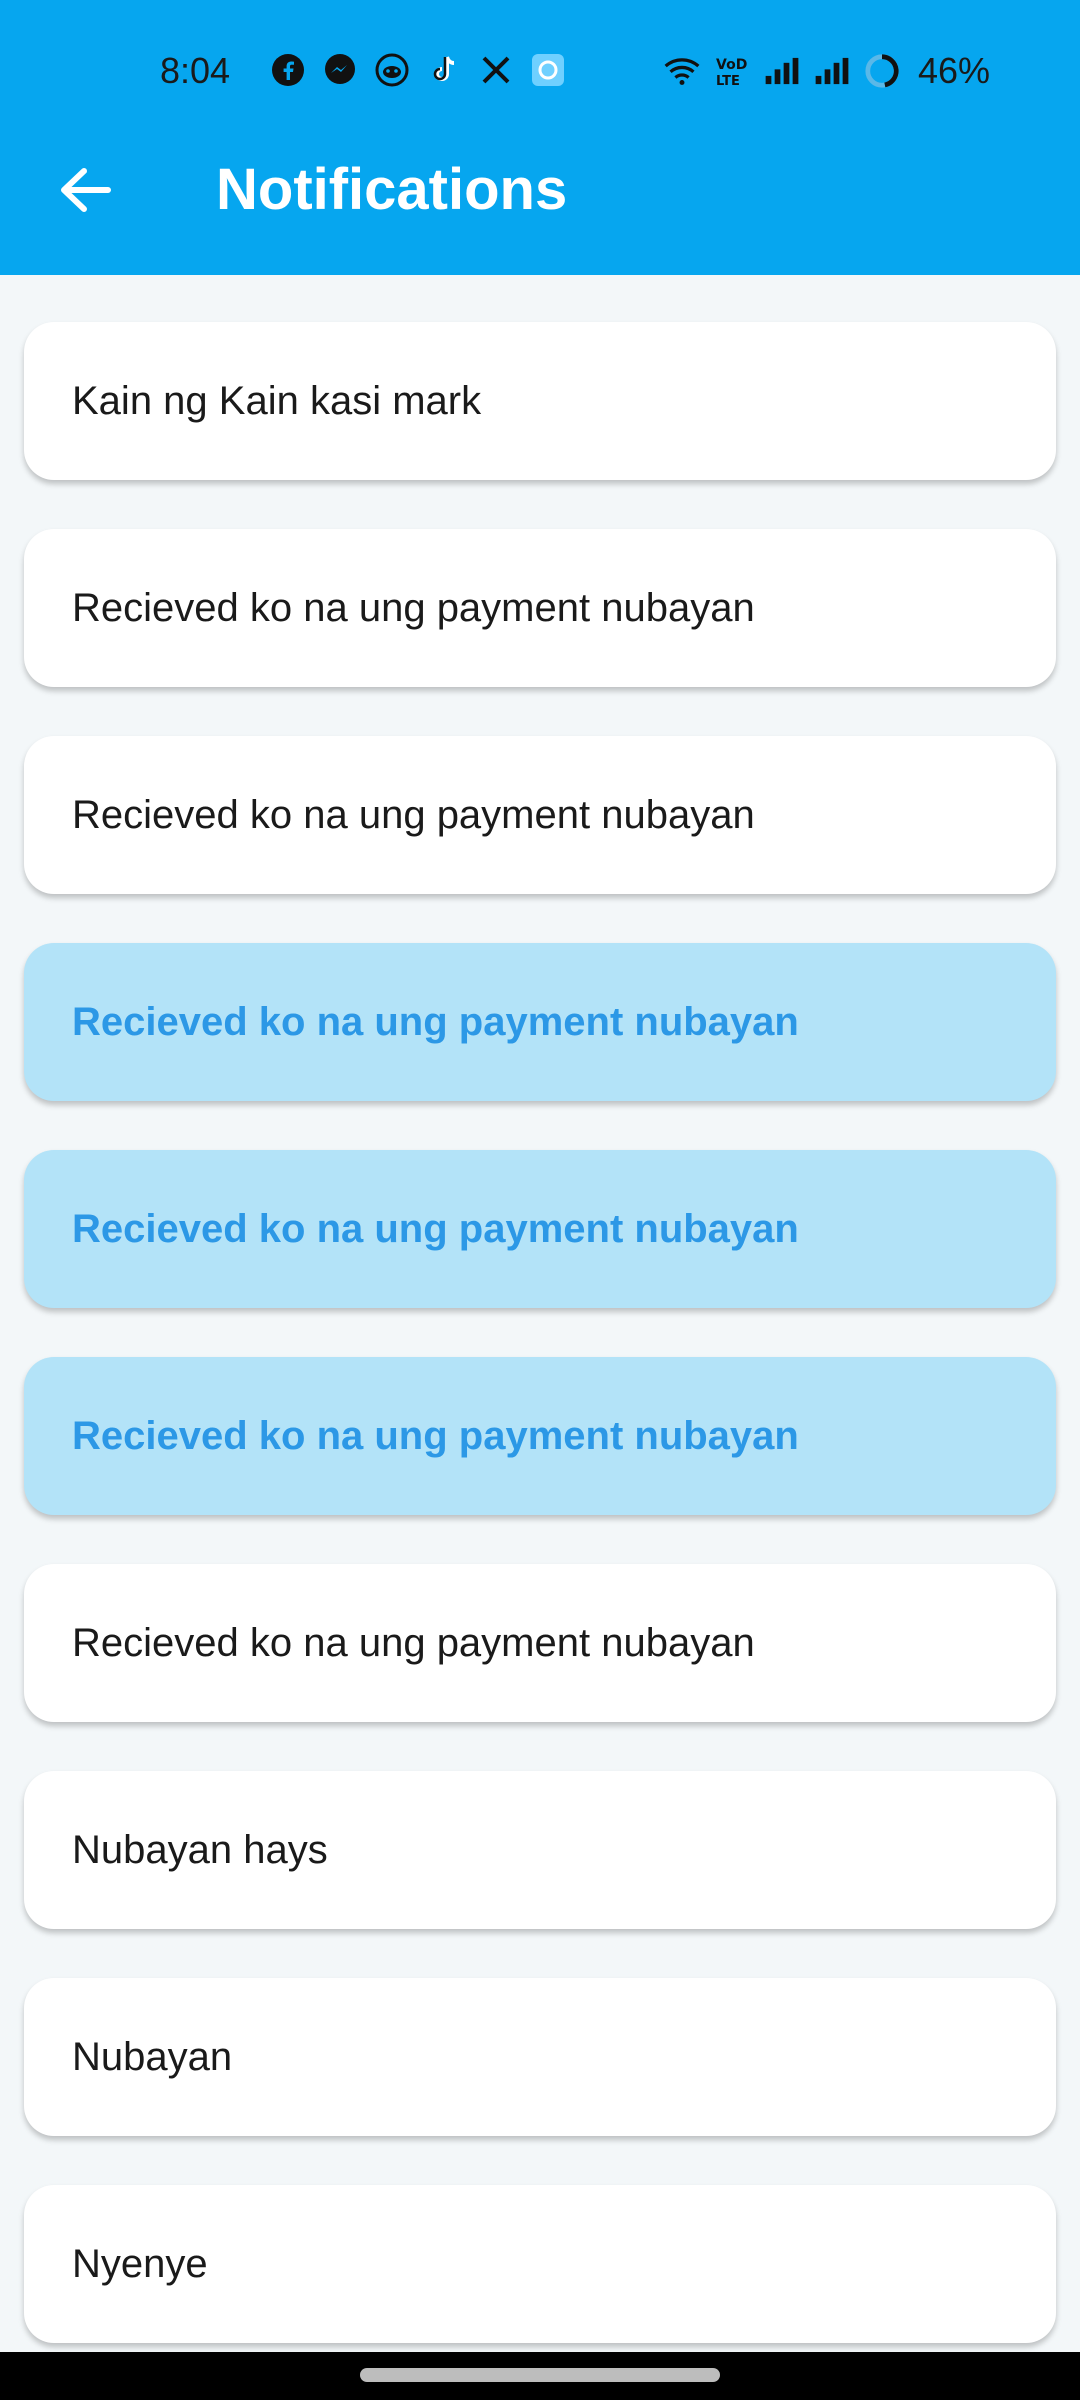  I want to click on notification-text: Nubayan, so click(152, 2056).